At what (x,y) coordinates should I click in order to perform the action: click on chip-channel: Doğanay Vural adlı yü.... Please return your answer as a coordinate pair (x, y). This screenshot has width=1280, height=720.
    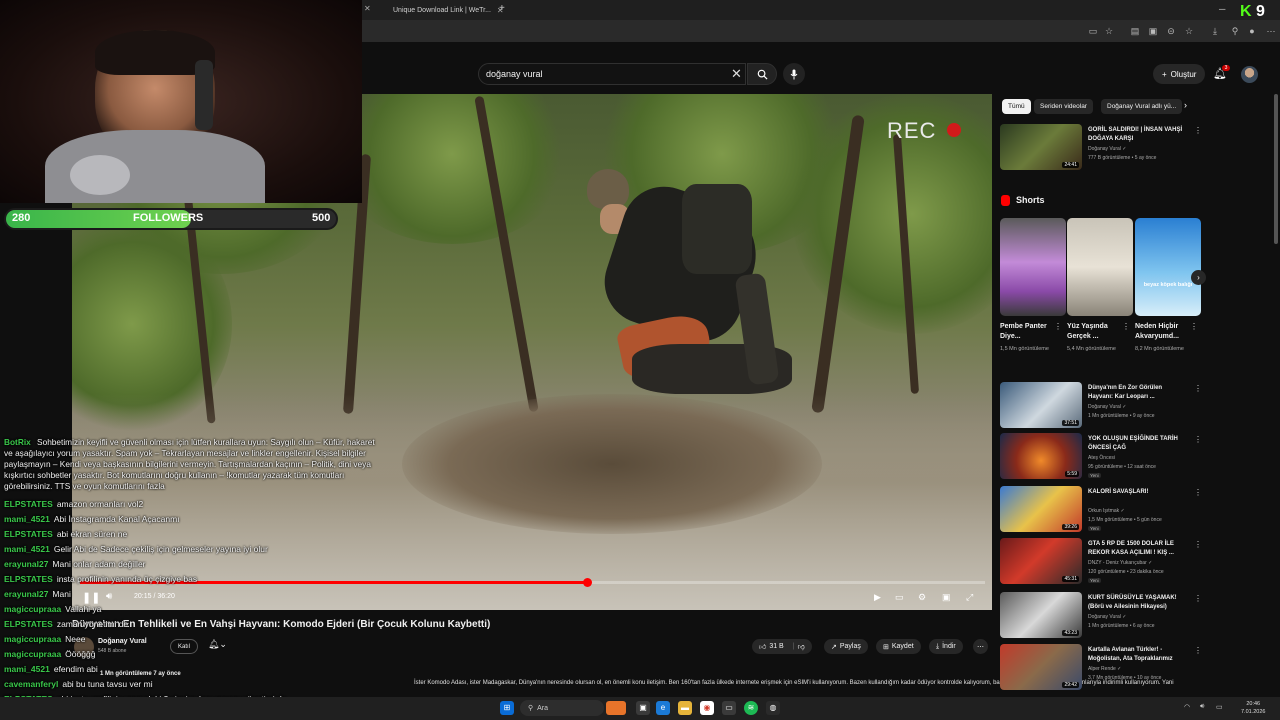
    Looking at the image, I should click on (1142, 106).